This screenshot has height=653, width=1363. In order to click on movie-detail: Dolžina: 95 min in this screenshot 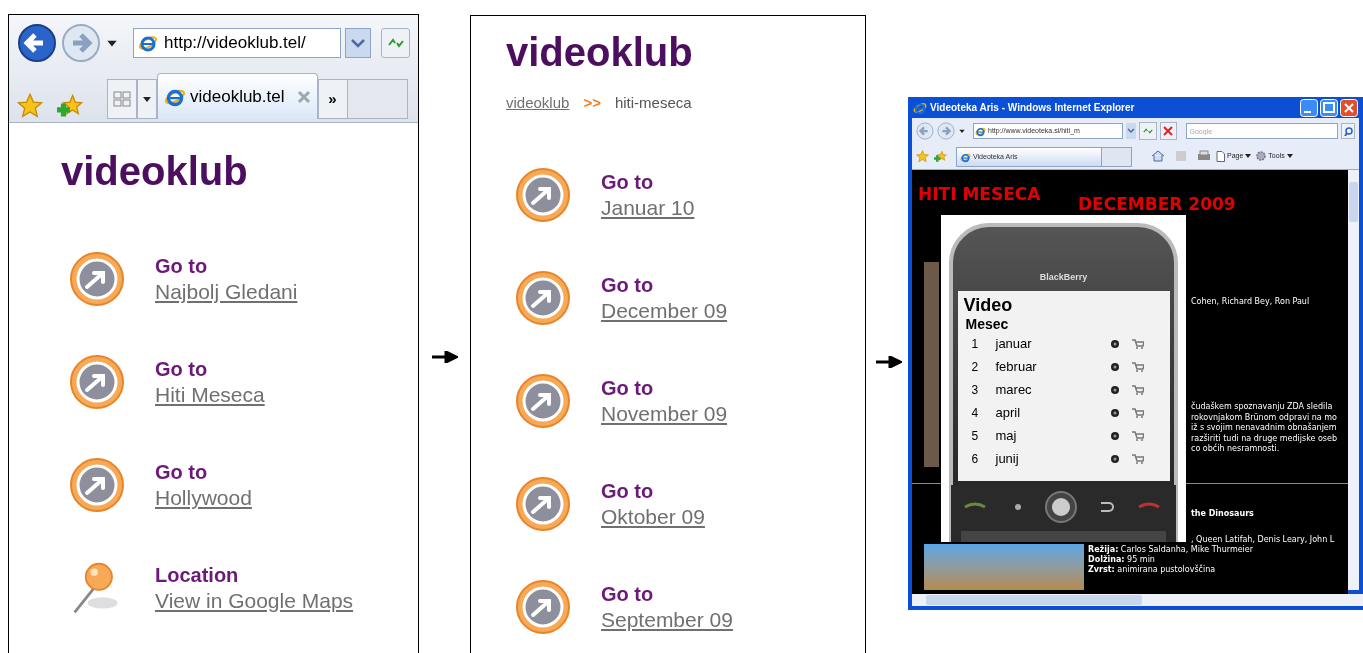, I will do `click(1122, 560)`.